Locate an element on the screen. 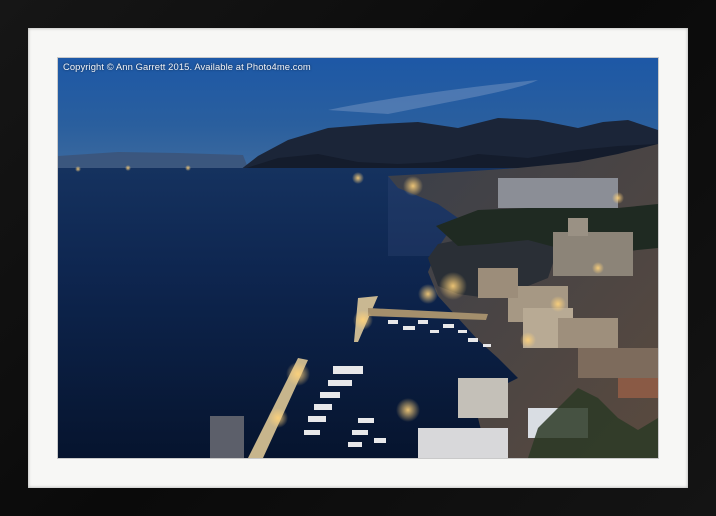 The image size is (716, 516). pier-building is located at coordinates (227, 437).